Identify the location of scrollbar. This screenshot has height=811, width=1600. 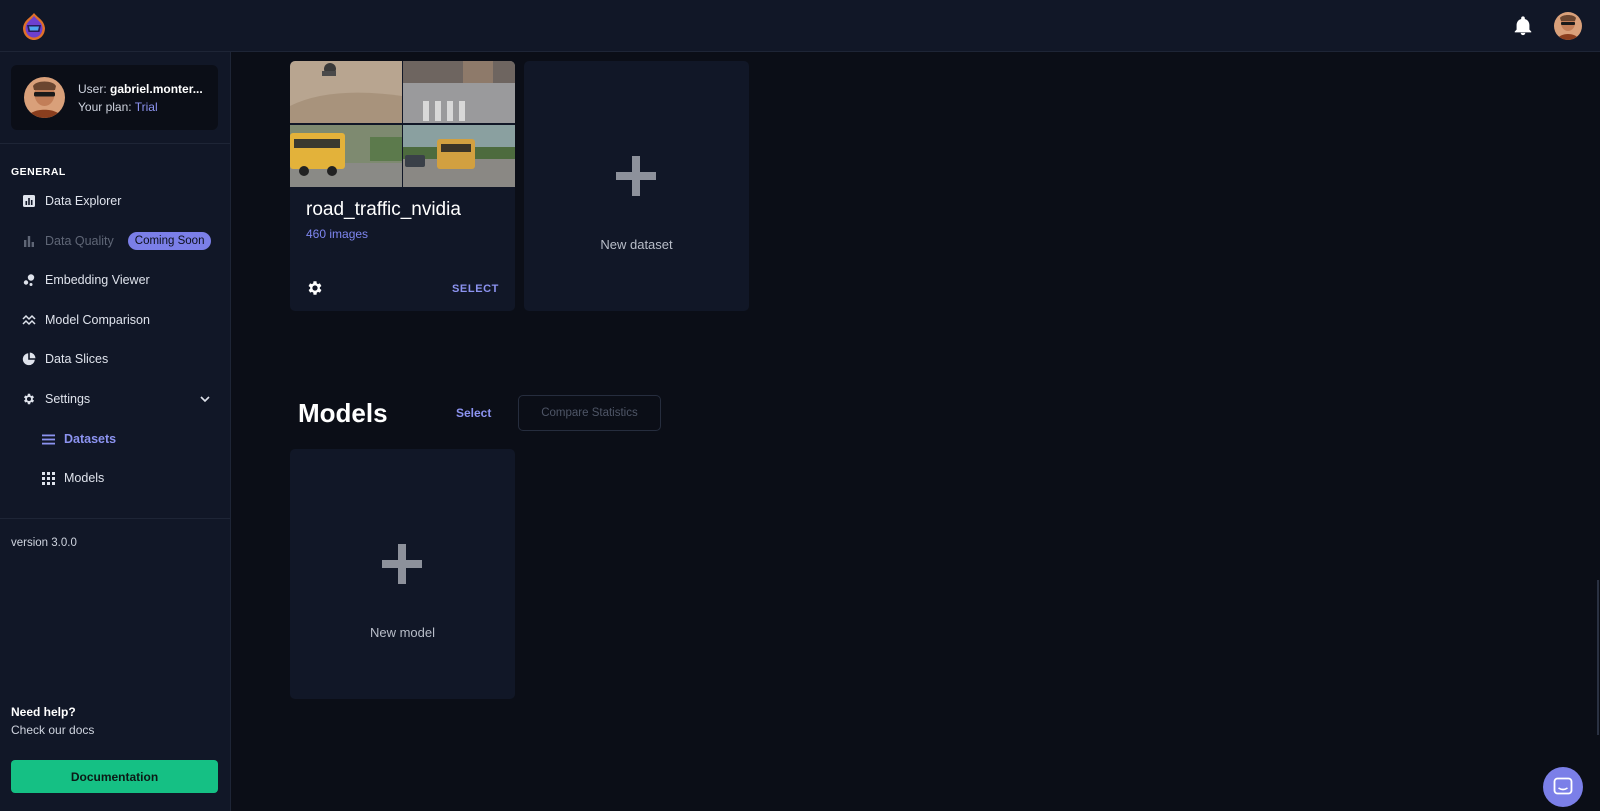
(1598, 657).